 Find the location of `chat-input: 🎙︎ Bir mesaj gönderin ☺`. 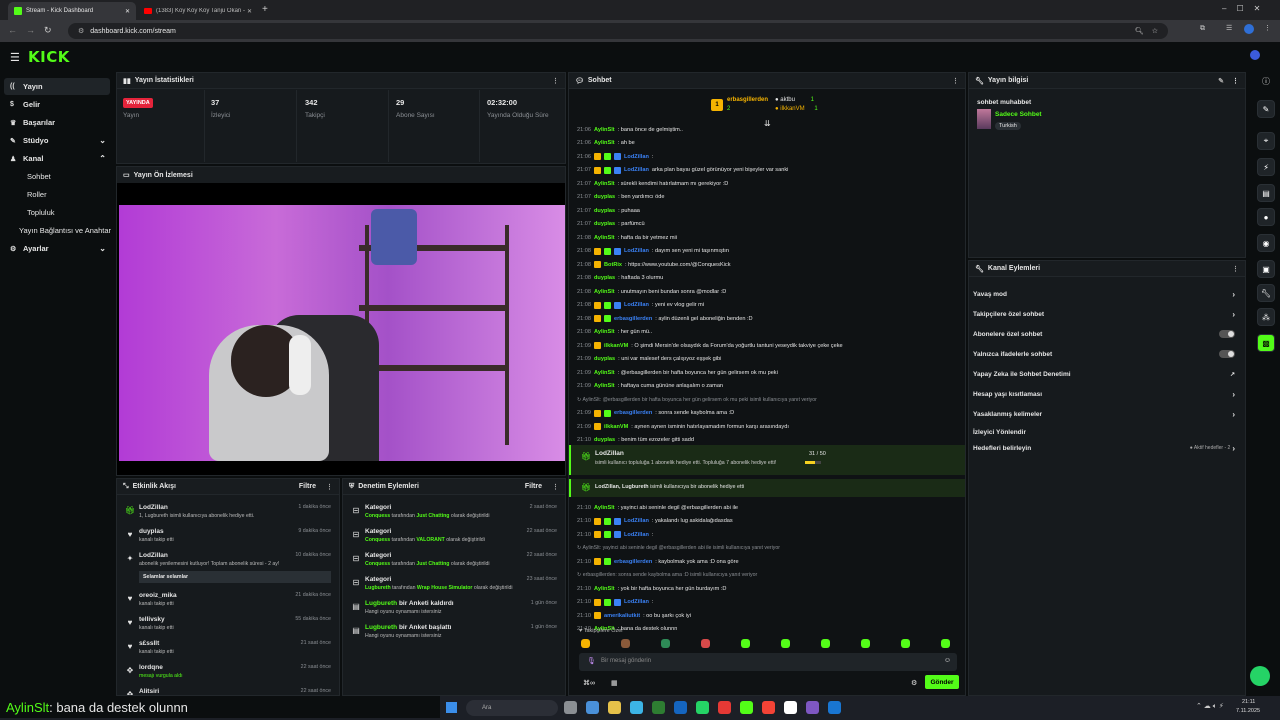

chat-input: 🎙︎ Bir mesaj gönderin ☺ is located at coordinates (768, 662).